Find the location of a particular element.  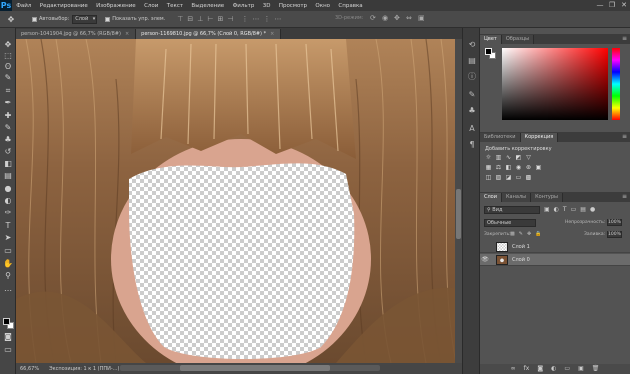

folder-icon: ▭ is located at coordinates (567, 369).